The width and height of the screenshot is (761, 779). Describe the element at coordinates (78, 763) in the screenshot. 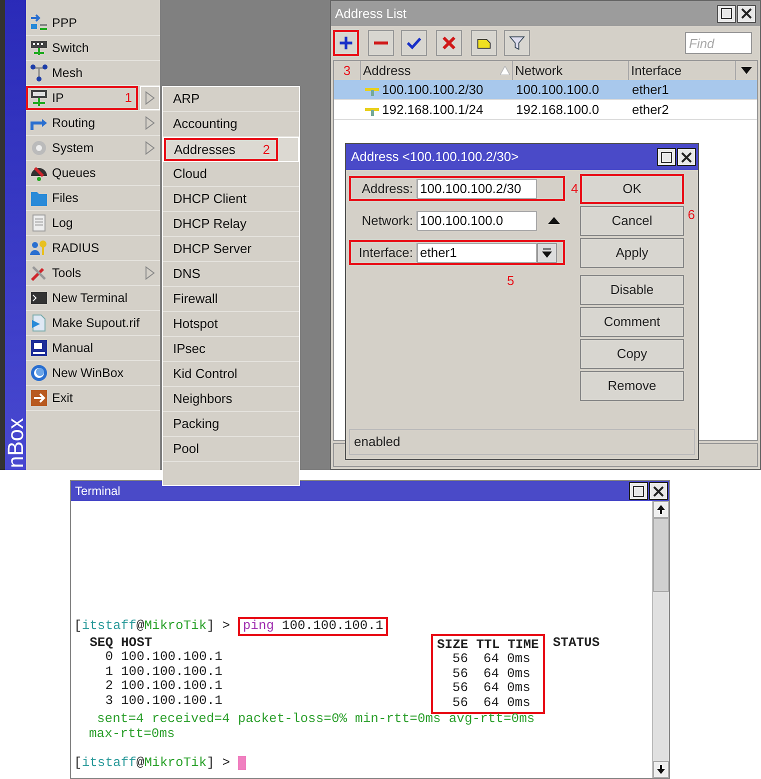

I see `prompt-text: [` at that location.